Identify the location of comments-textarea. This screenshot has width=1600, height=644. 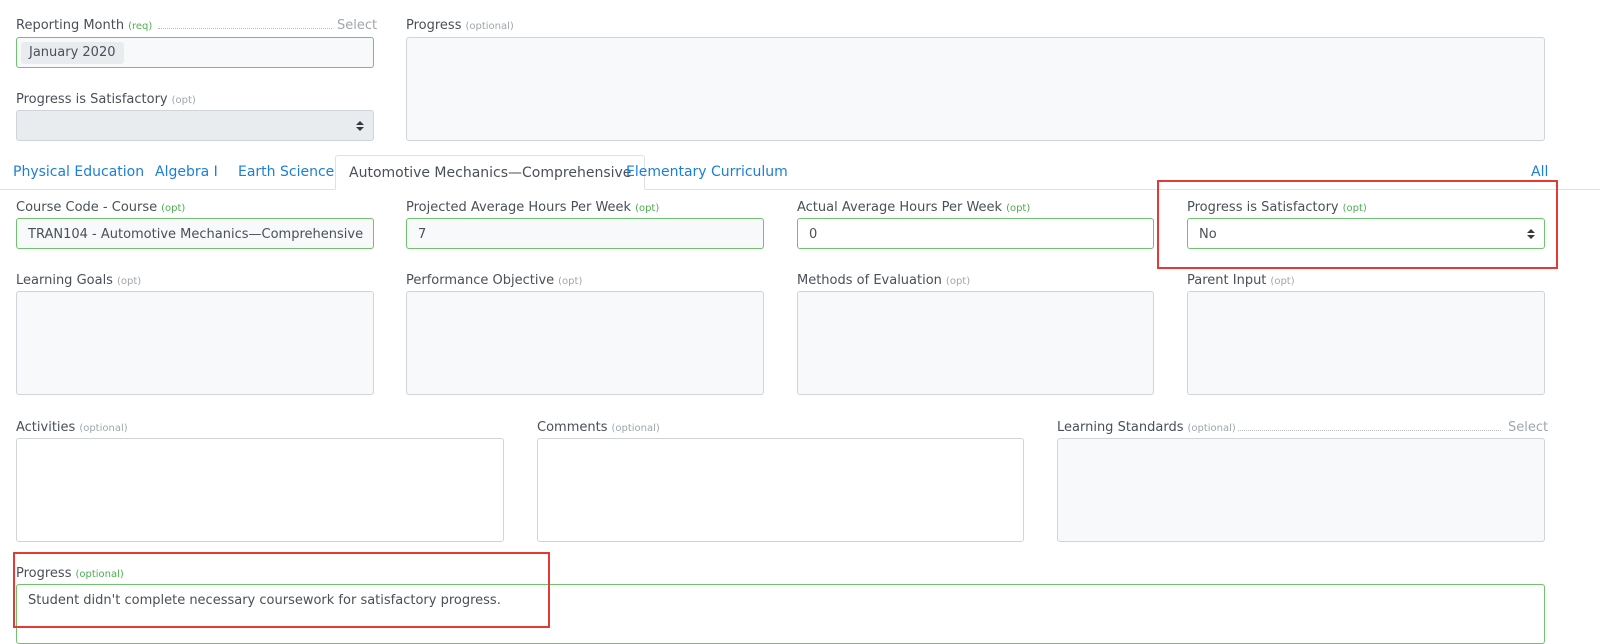
(780, 490).